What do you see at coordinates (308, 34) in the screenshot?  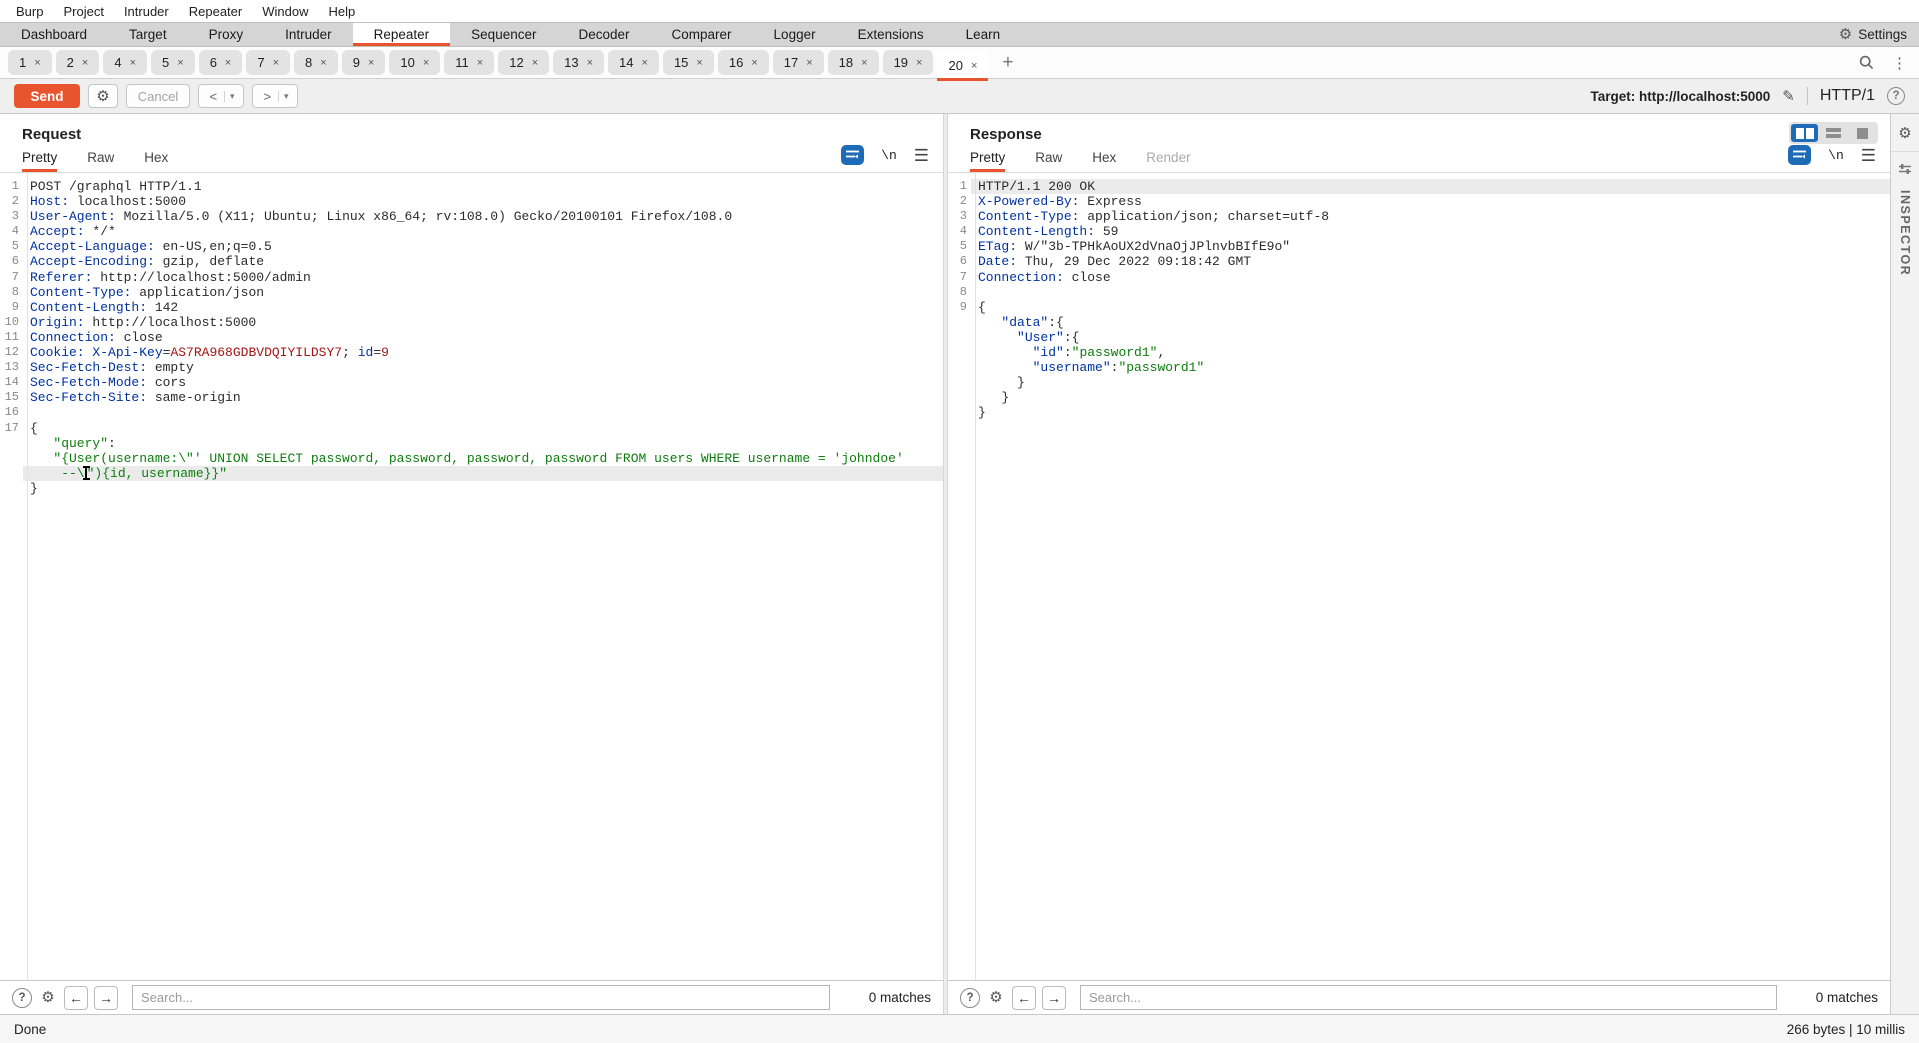 I see `tab-intruder: Intruder` at bounding box center [308, 34].